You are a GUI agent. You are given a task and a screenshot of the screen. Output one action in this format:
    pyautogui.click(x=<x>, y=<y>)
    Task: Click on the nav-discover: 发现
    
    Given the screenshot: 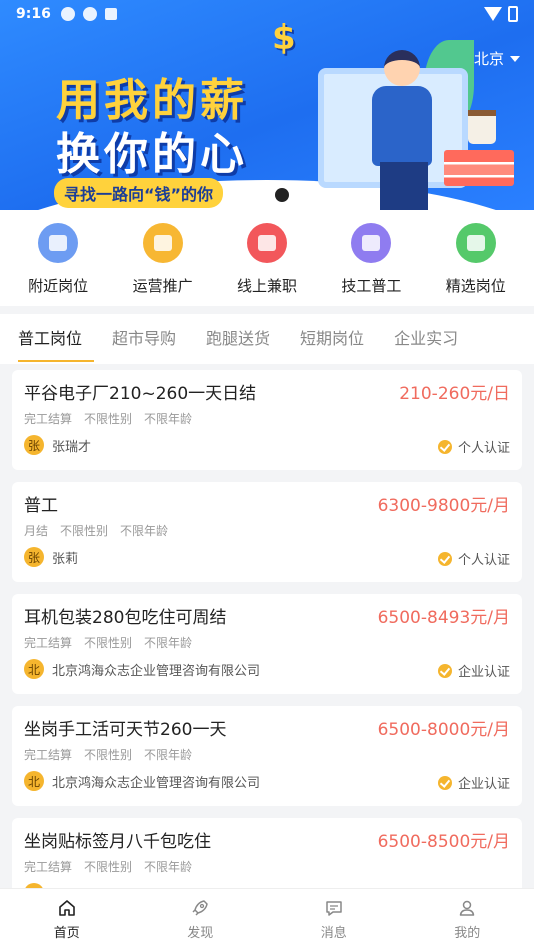 What is the action you would take?
    pyautogui.click(x=201, y=919)
    